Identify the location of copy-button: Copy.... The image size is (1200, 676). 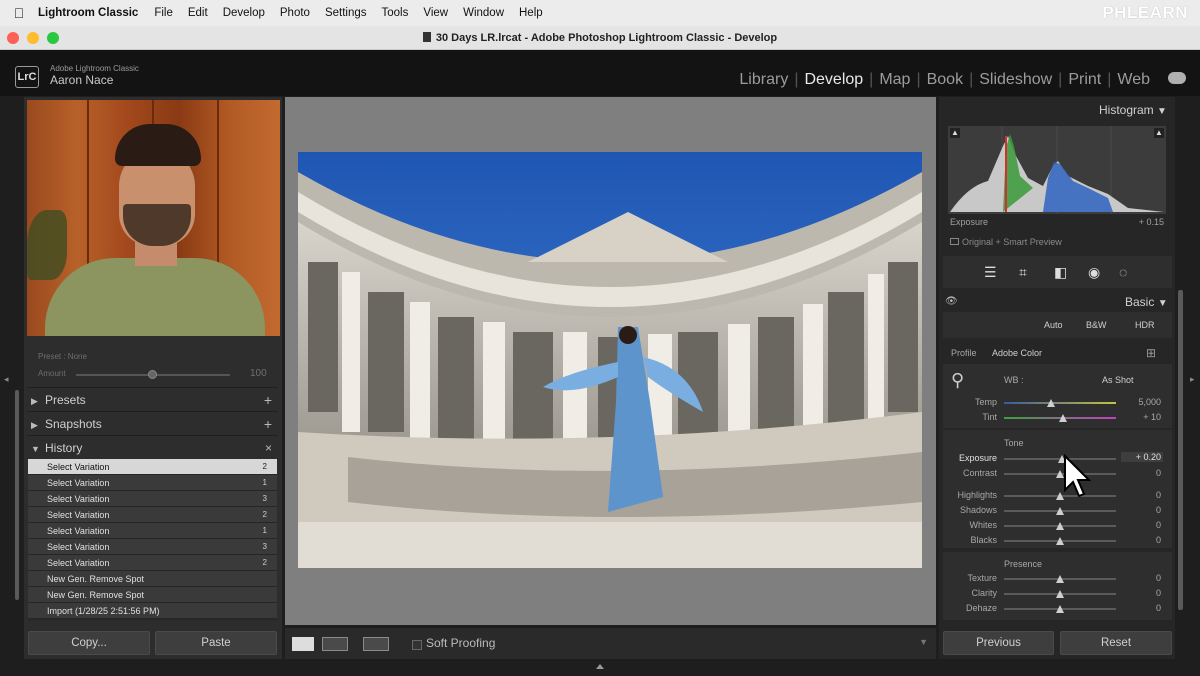
(89, 643).